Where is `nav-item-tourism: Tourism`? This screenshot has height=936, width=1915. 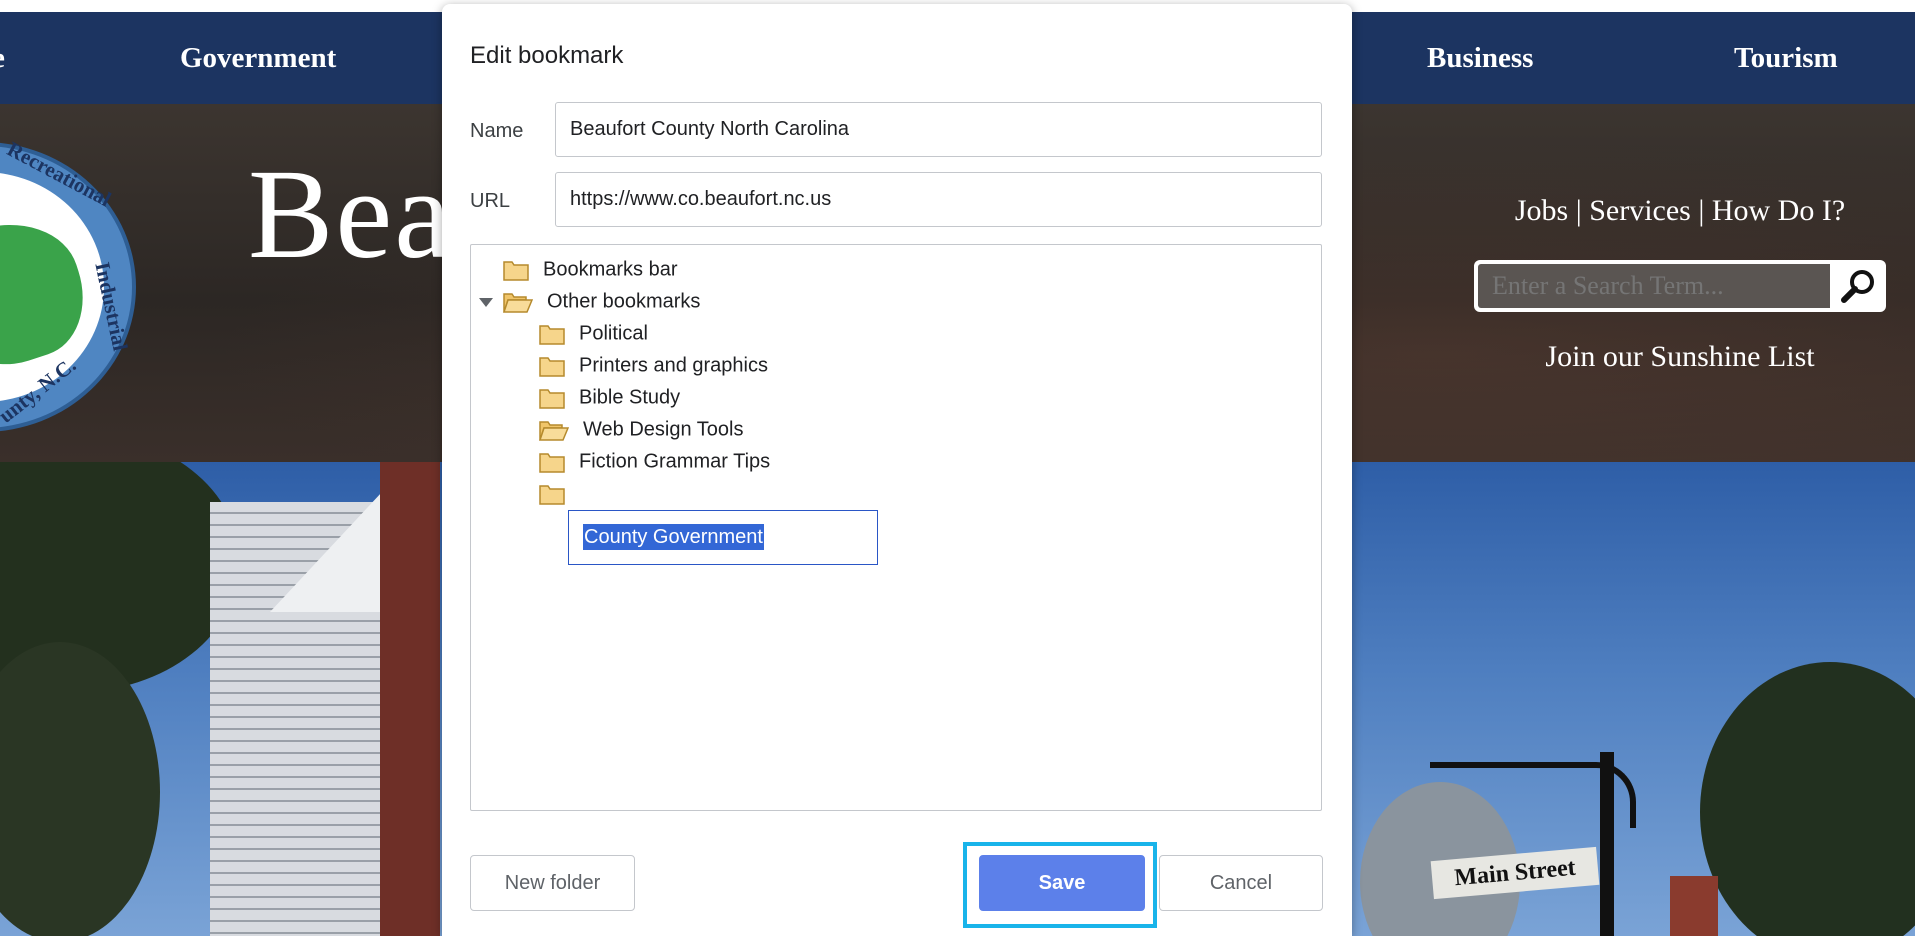 nav-item-tourism: Tourism is located at coordinates (1786, 58).